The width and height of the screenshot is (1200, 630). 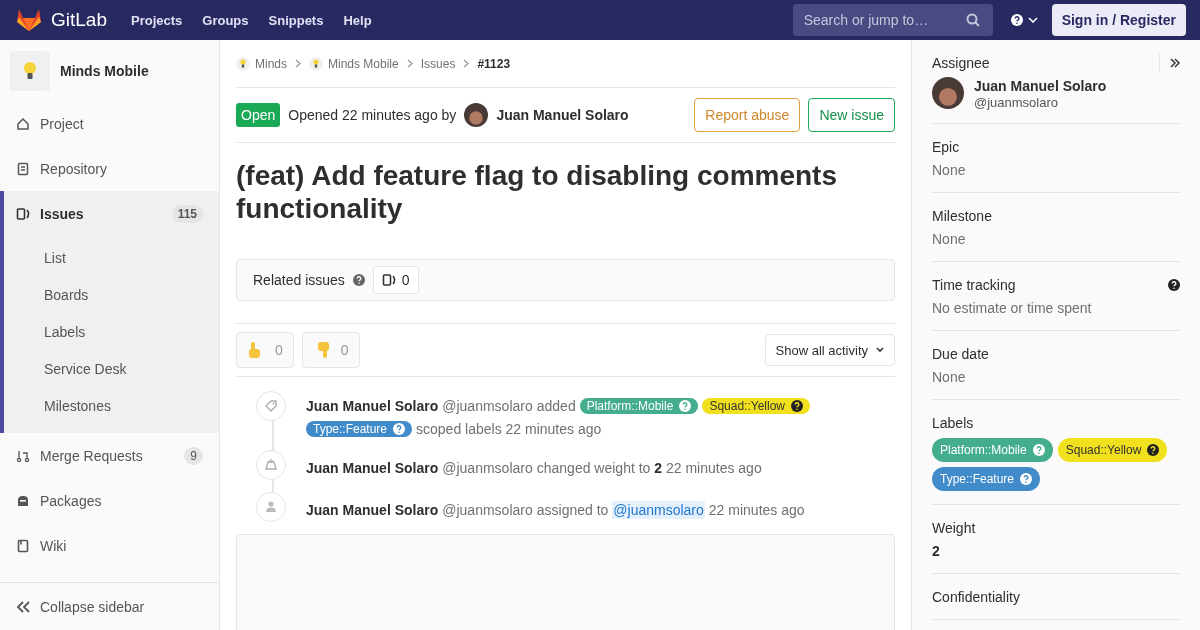 What do you see at coordinates (357, 20) in the screenshot?
I see `nav-link: Help` at bounding box center [357, 20].